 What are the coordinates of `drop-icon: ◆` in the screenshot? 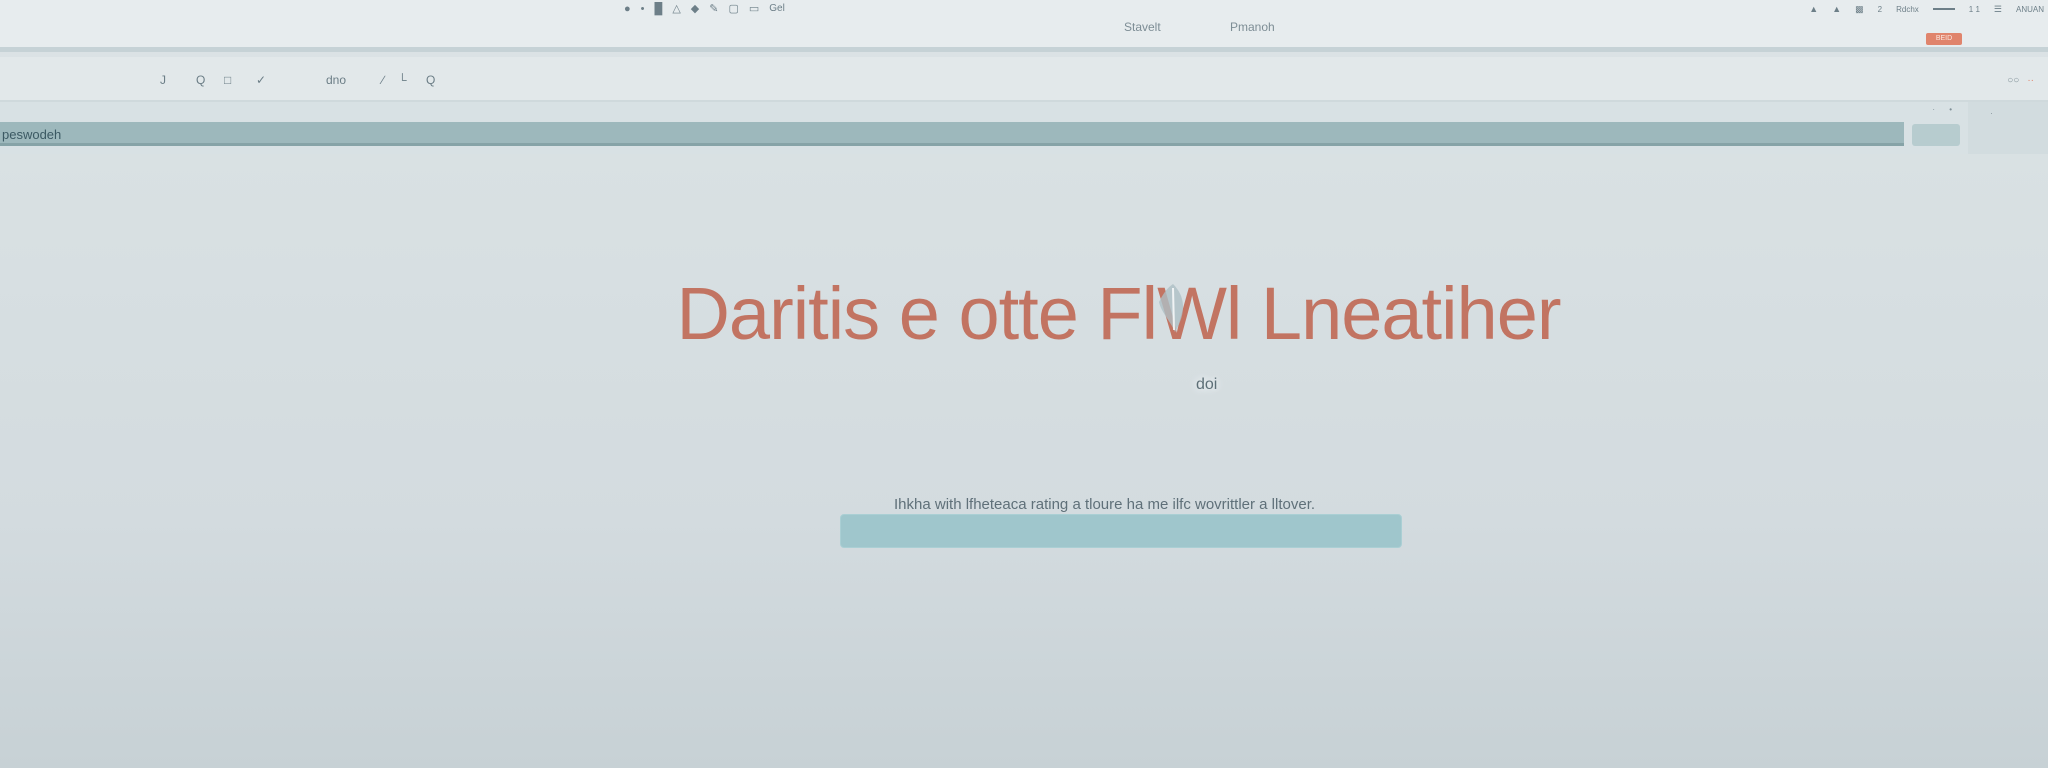 It's located at (695, 9).